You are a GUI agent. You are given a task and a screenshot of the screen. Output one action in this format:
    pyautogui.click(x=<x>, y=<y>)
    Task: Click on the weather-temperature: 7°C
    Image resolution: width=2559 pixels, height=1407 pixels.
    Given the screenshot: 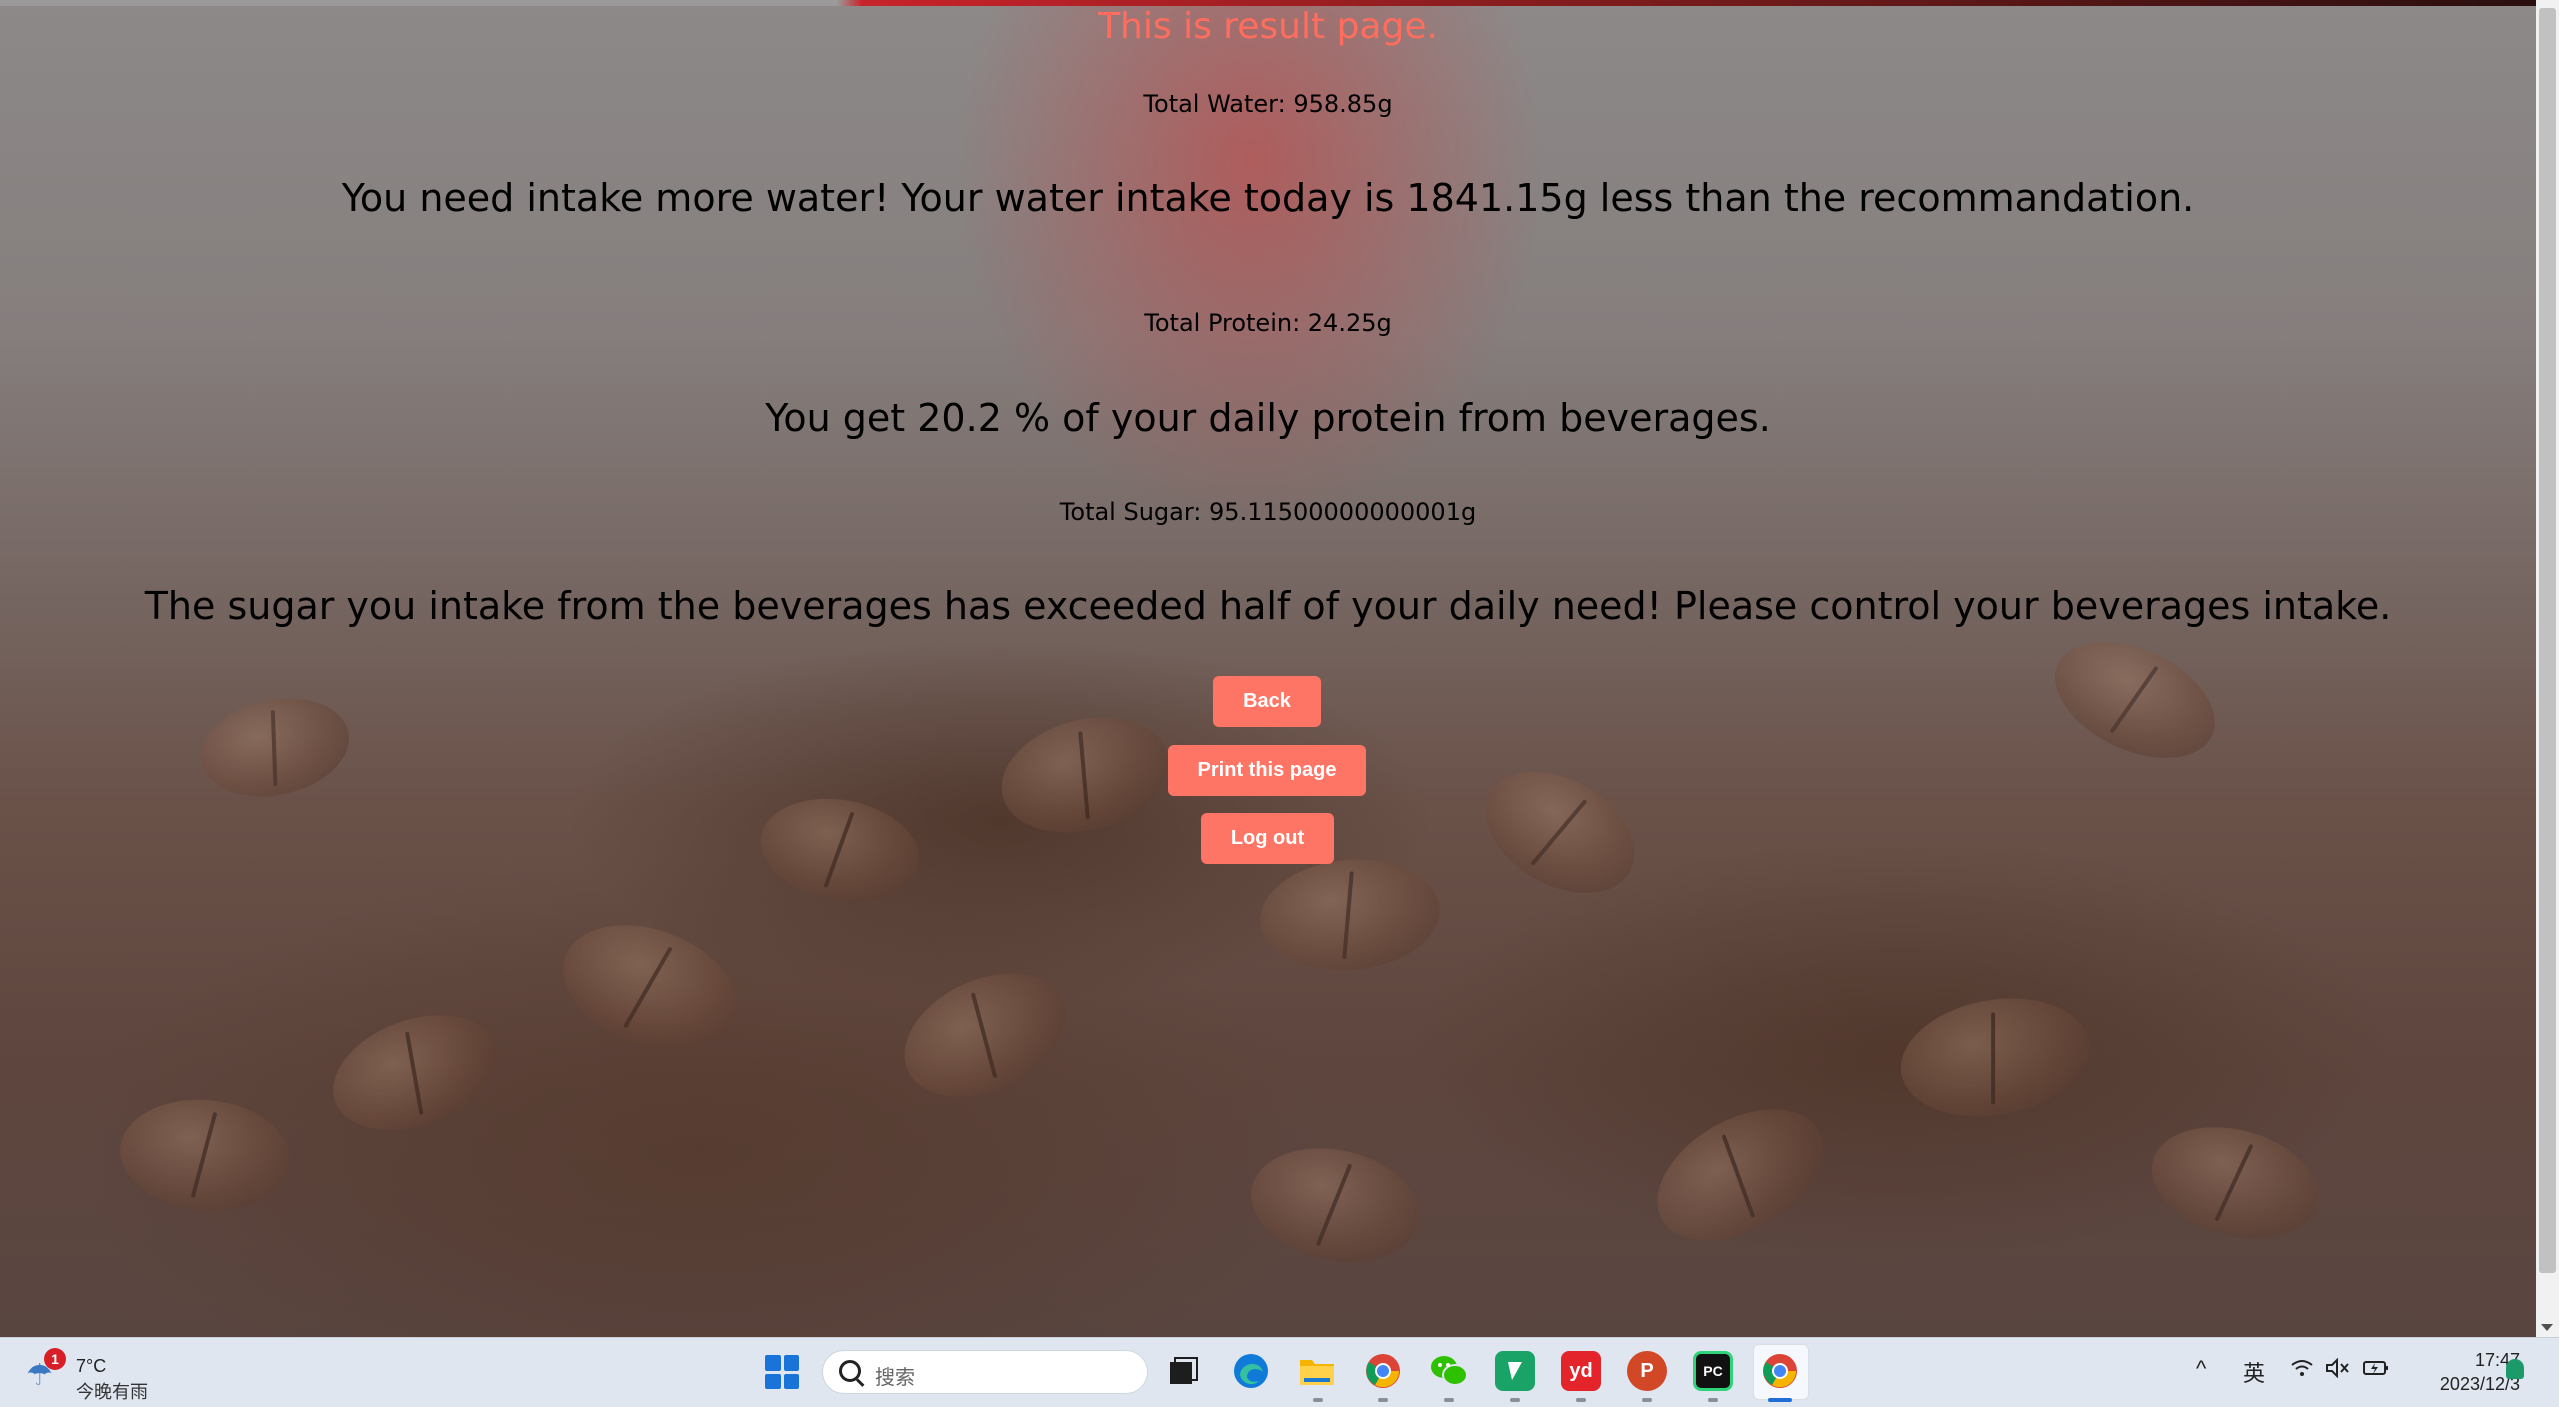 What is the action you would take?
    pyautogui.click(x=91, y=1366)
    